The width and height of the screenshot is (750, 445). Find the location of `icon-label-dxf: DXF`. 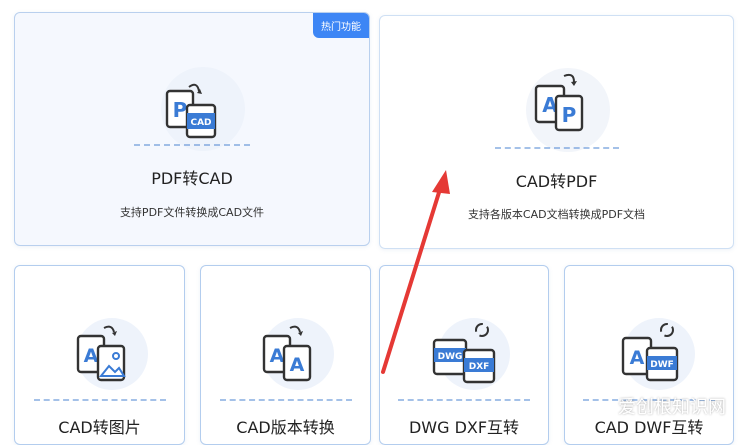

icon-label-dxf: DXF is located at coordinates (479, 367).